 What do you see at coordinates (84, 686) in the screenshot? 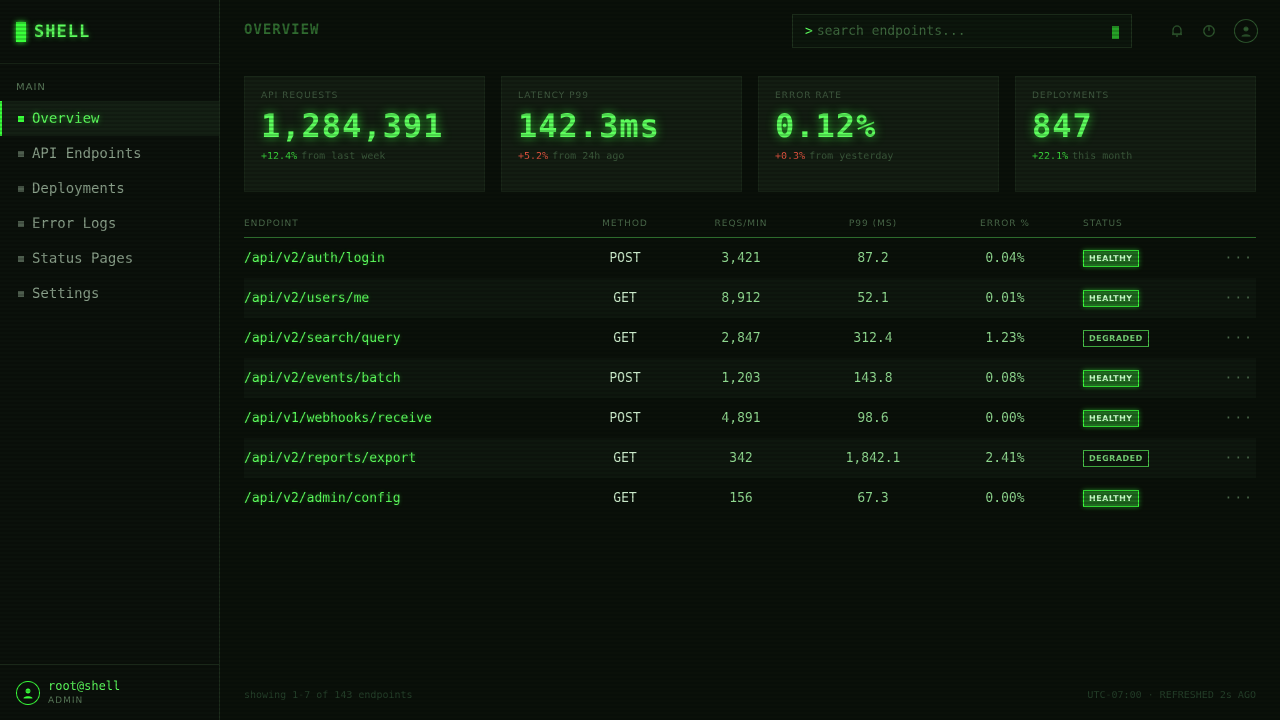
I see `user-name: root@shell` at bounding box center [84, 686].